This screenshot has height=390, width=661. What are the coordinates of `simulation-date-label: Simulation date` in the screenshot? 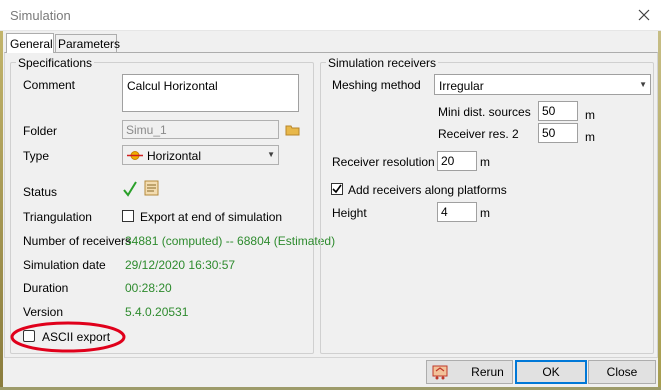 It's located at (64, 265).